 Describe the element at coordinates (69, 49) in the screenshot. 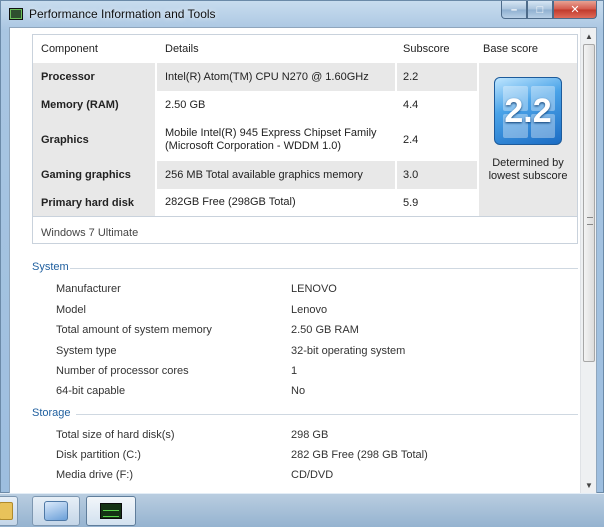

I see `header-component: Component` at that location.